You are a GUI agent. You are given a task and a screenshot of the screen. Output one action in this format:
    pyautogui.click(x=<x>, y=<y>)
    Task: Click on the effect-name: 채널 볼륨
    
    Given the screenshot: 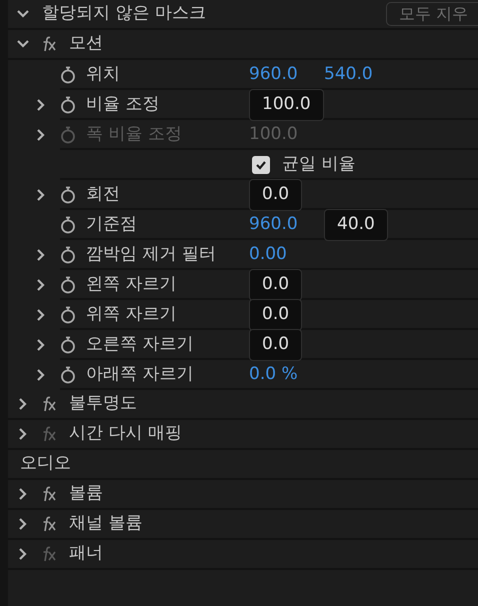 What is the action you would take?
    pyautogui.click(x=105, y=524)
    